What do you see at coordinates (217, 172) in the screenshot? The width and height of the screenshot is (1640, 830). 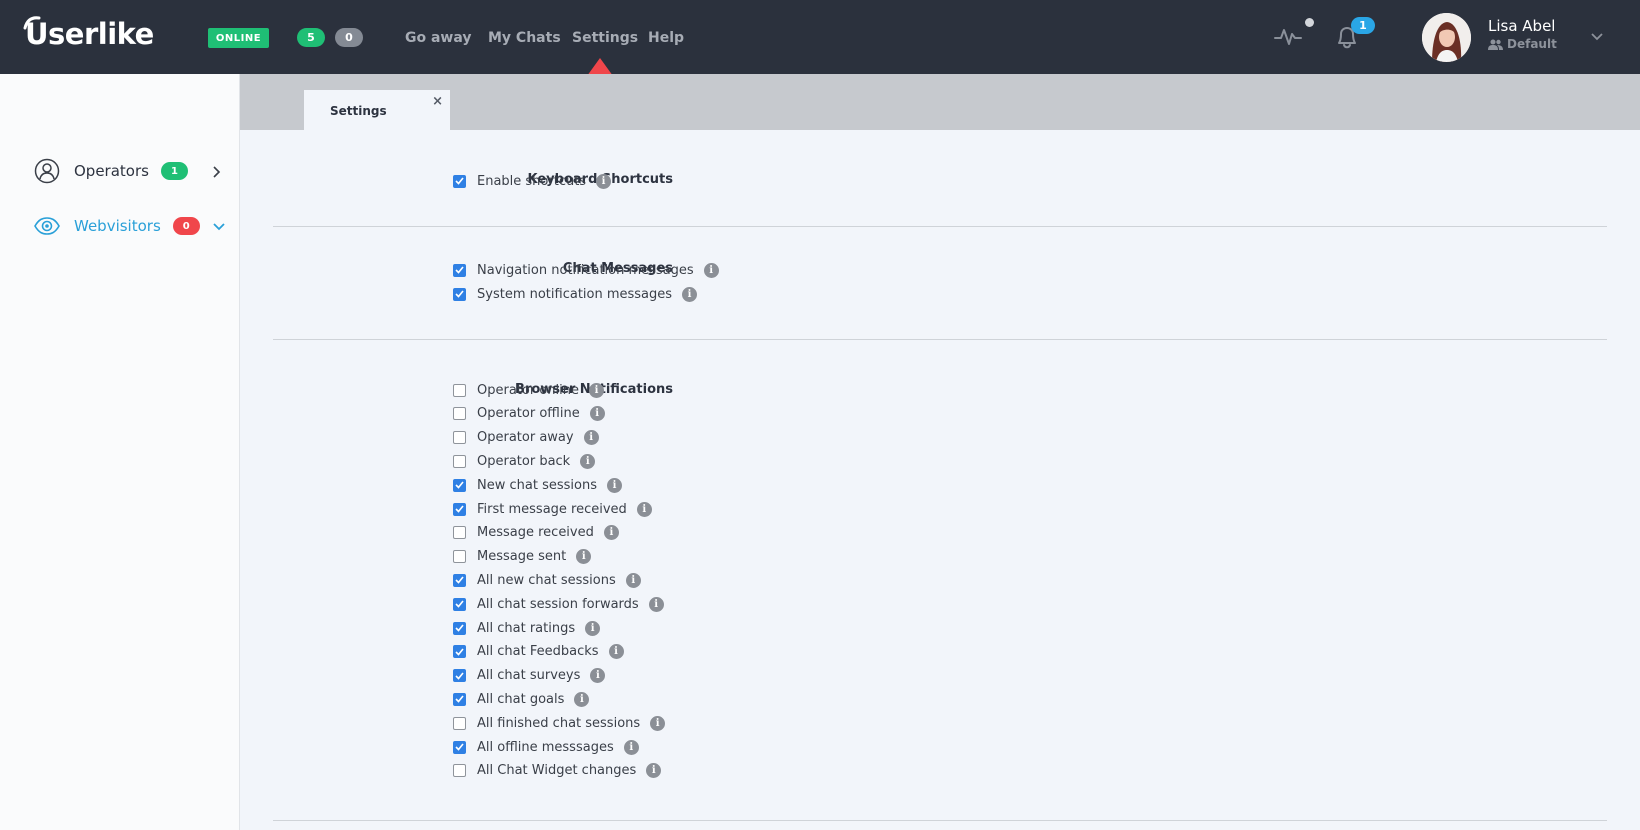 I see `chevron-right-icon` at bounding box center [217, 172].